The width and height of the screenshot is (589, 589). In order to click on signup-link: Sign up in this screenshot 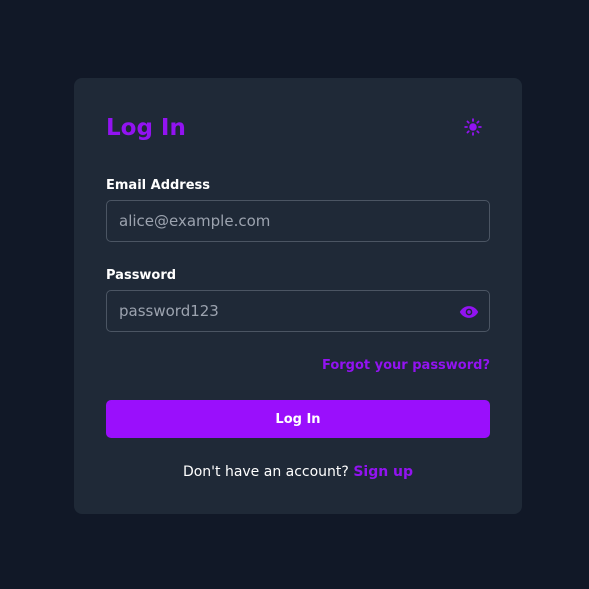, I will do `click(383, 472)`.